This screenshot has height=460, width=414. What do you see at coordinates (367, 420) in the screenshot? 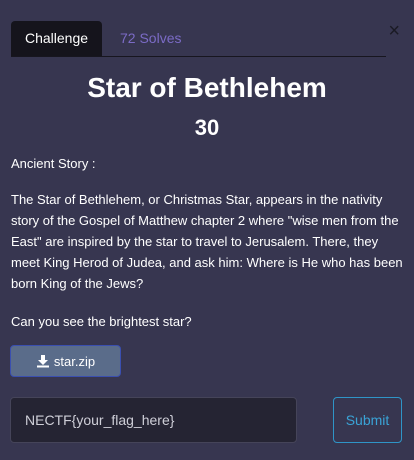
I see `submit-button: Submit` at bounding box center [367, 420].